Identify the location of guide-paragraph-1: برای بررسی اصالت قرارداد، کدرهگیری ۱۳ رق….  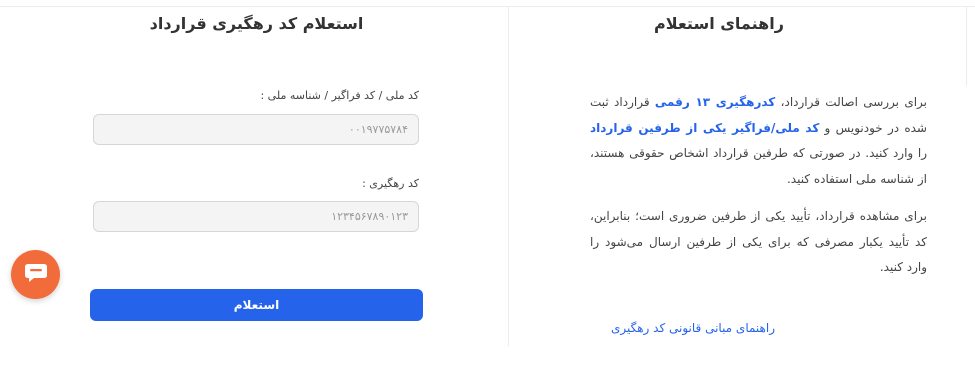
(758, 141).